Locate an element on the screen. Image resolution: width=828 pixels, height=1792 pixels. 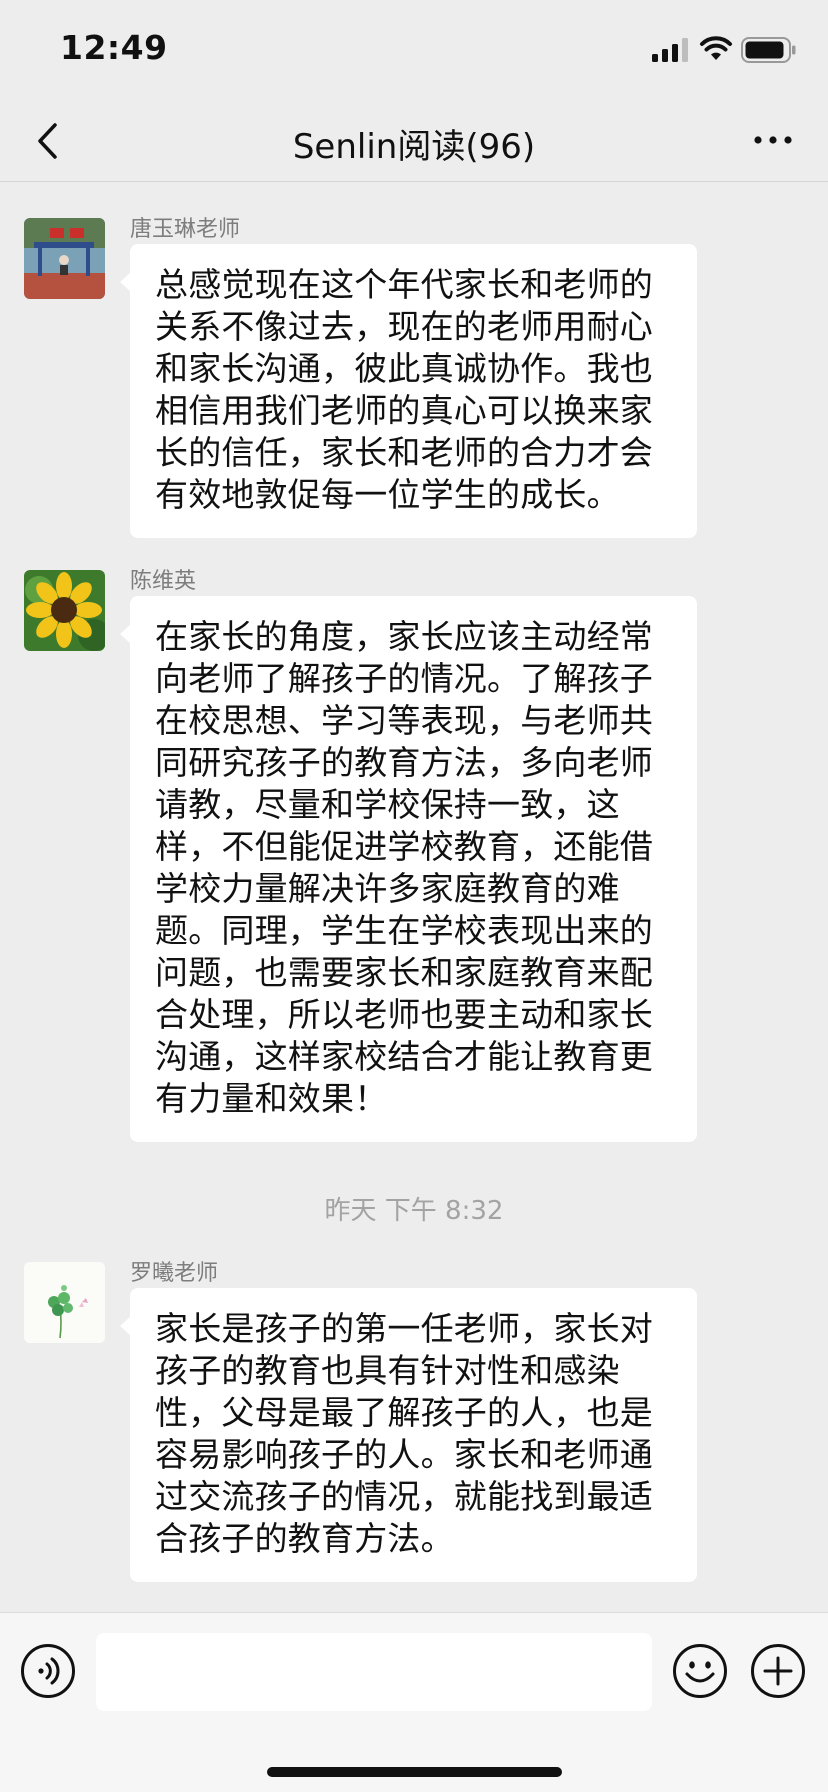
status-time: 12:49 is located at coordinates (114, 47).